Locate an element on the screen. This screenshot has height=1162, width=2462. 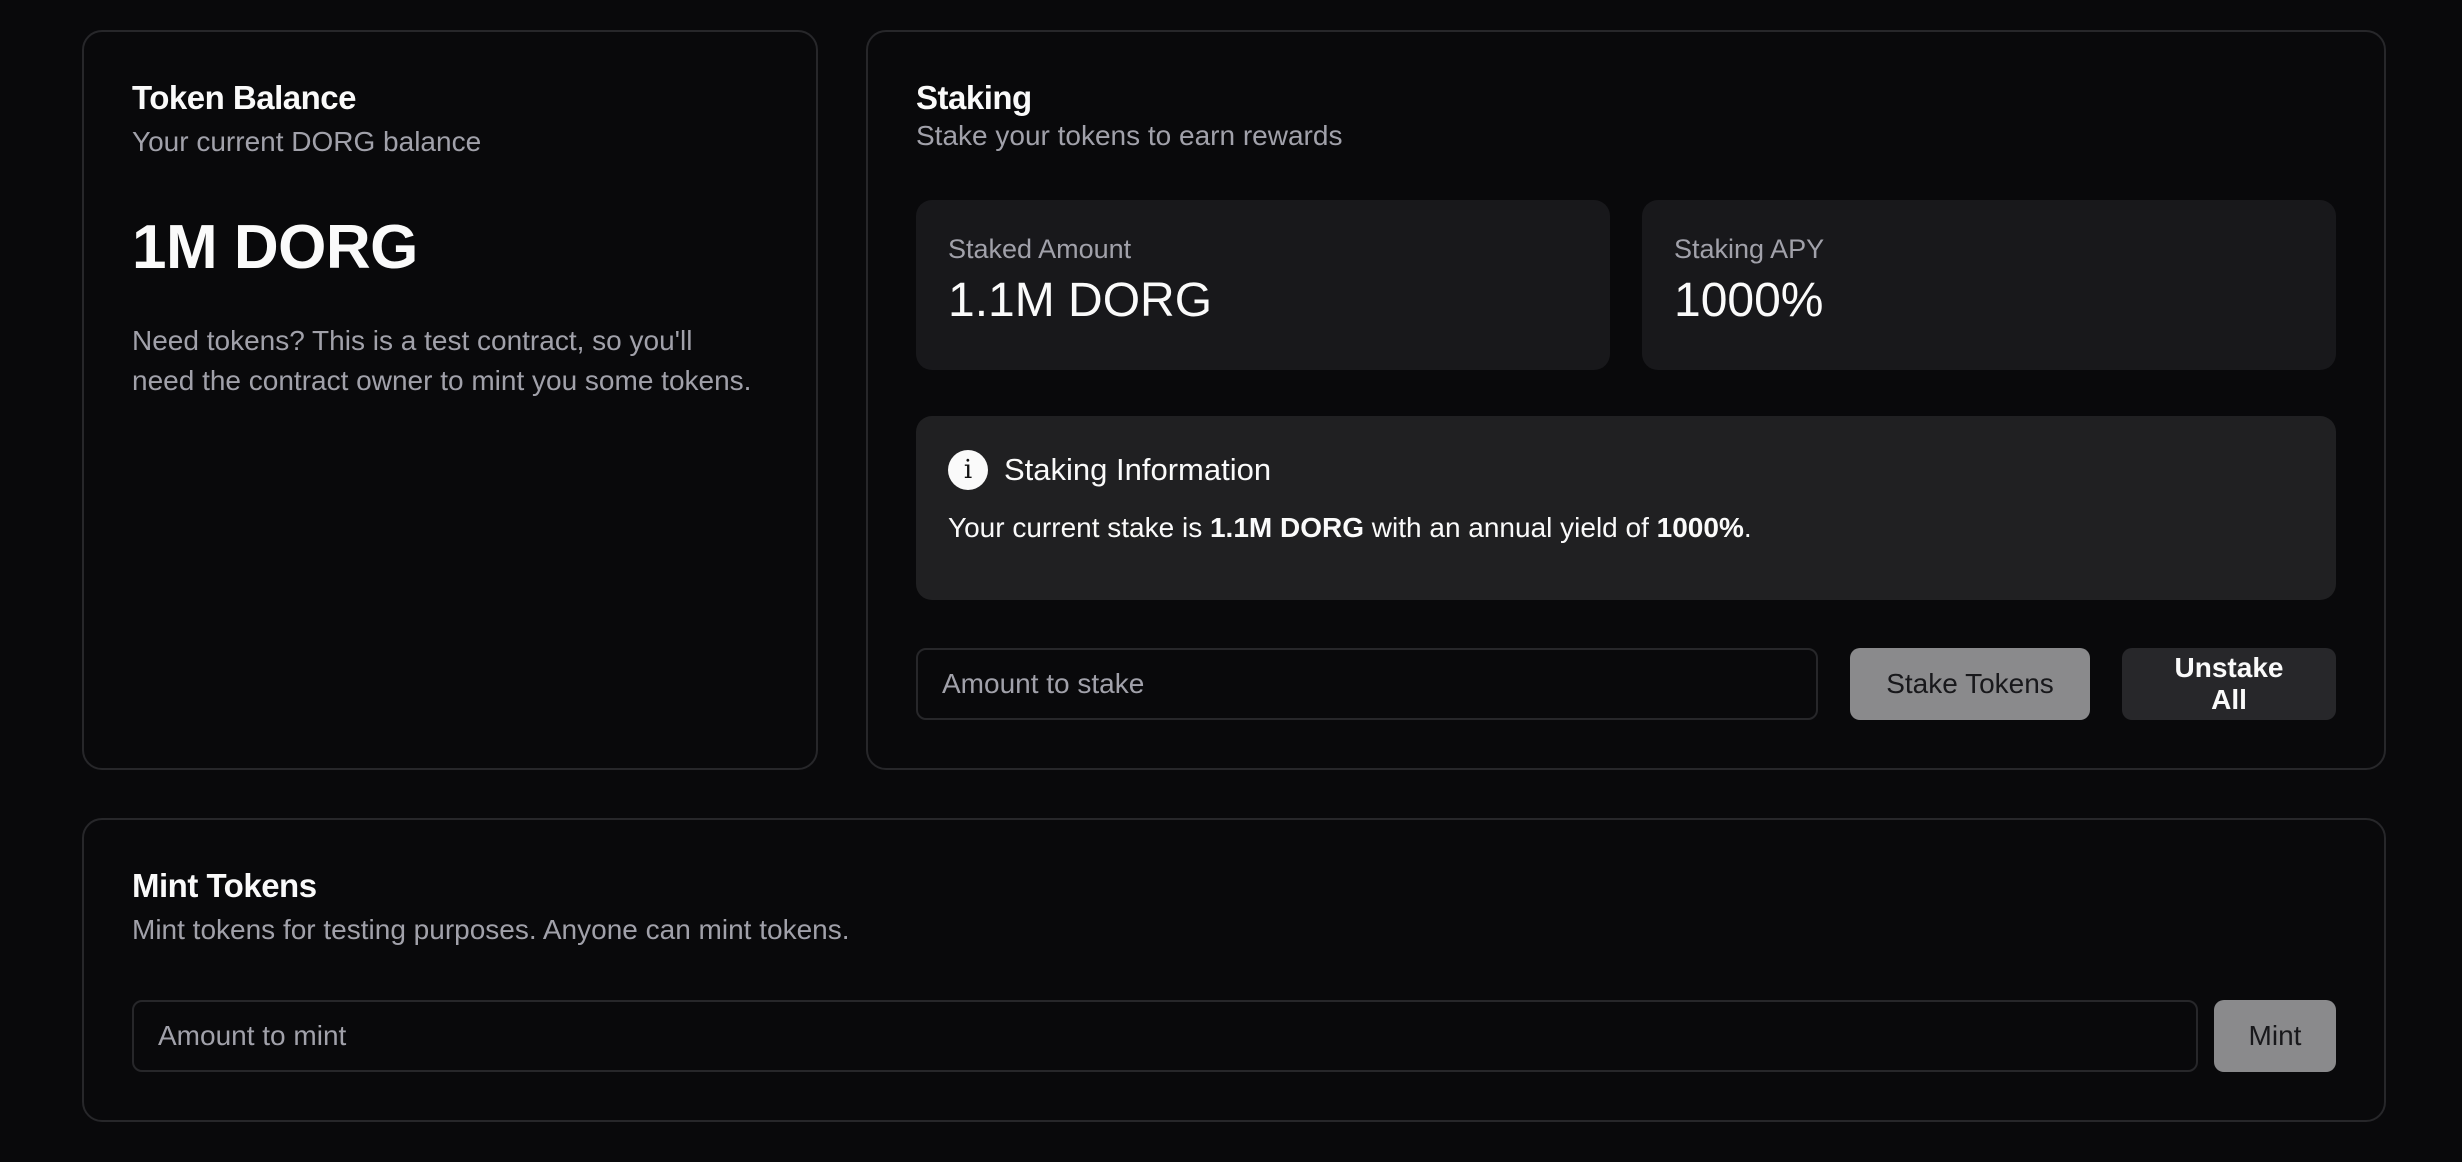
mint-amount-input is located at coordinates (1165, 1036).